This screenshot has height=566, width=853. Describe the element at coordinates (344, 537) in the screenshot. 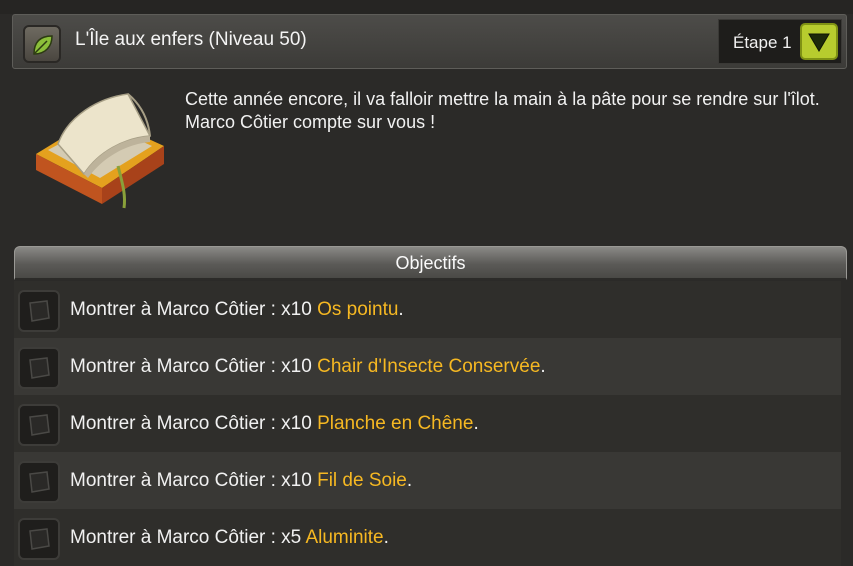

I see `objective-item-name: Aluminite` at that location.